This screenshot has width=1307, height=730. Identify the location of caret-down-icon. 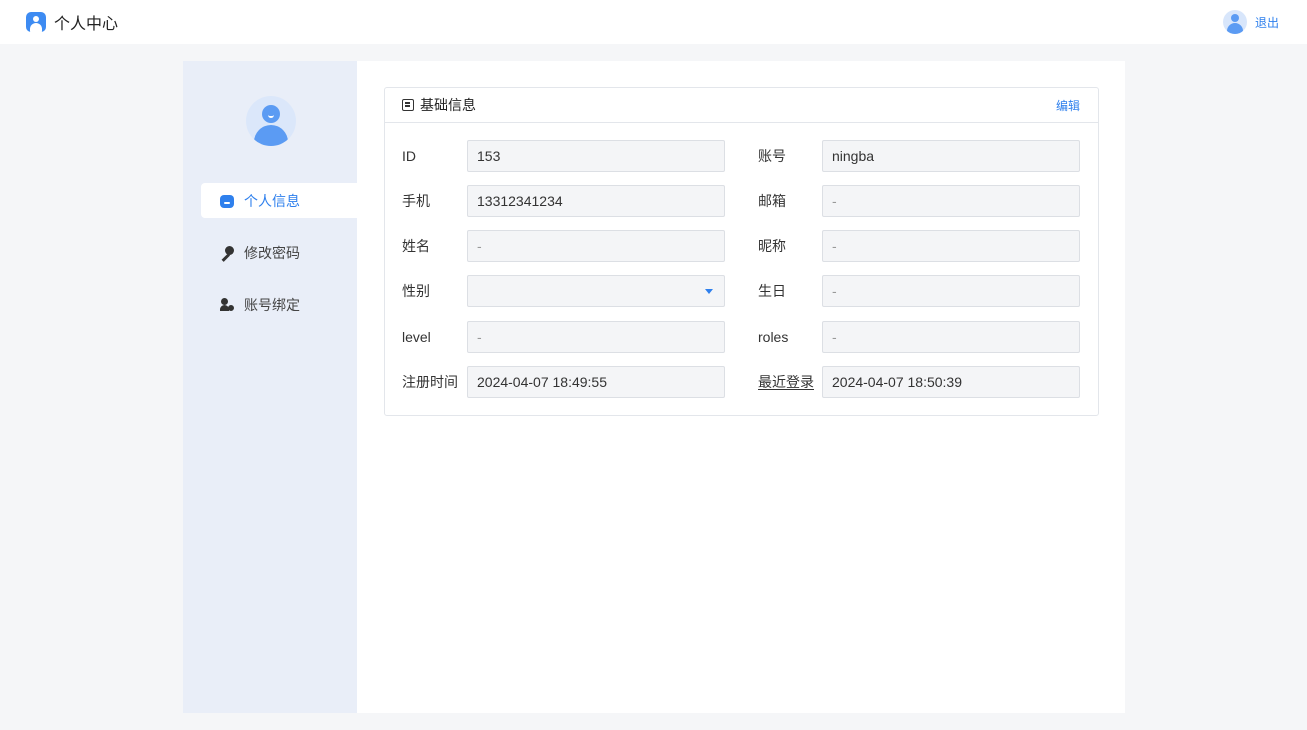
(709, 291).